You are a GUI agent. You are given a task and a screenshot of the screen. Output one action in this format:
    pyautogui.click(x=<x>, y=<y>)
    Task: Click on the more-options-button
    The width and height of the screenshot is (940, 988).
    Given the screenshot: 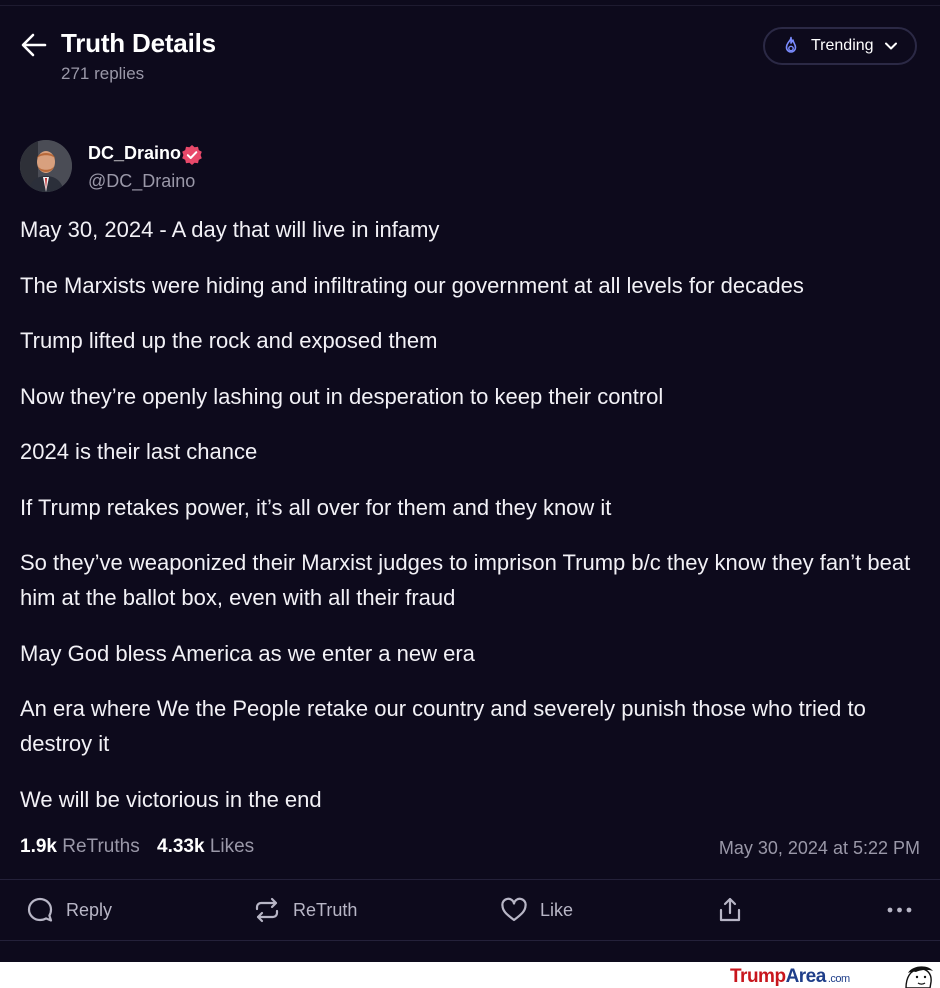 What is the action you would take?
    pyautogui.click(x=900, y=910)
    